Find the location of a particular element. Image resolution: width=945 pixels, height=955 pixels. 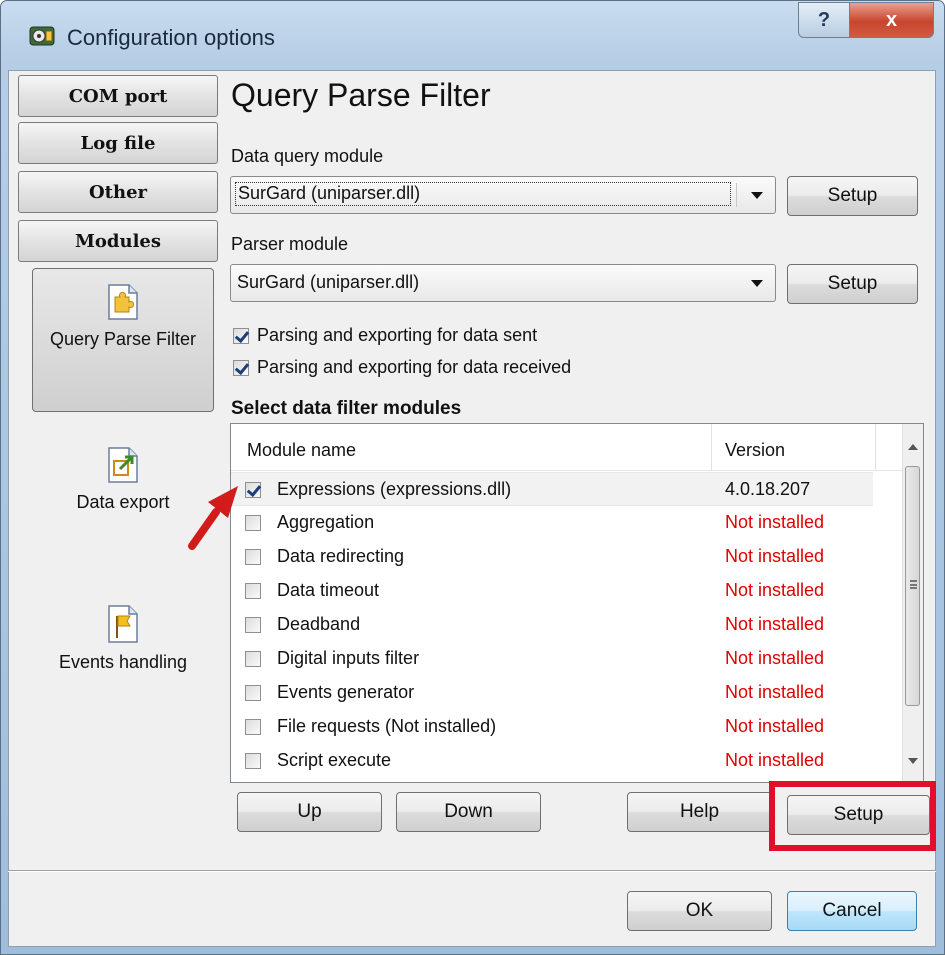

module-version: 4.0.18.207 is located at coordinates (768, 489).